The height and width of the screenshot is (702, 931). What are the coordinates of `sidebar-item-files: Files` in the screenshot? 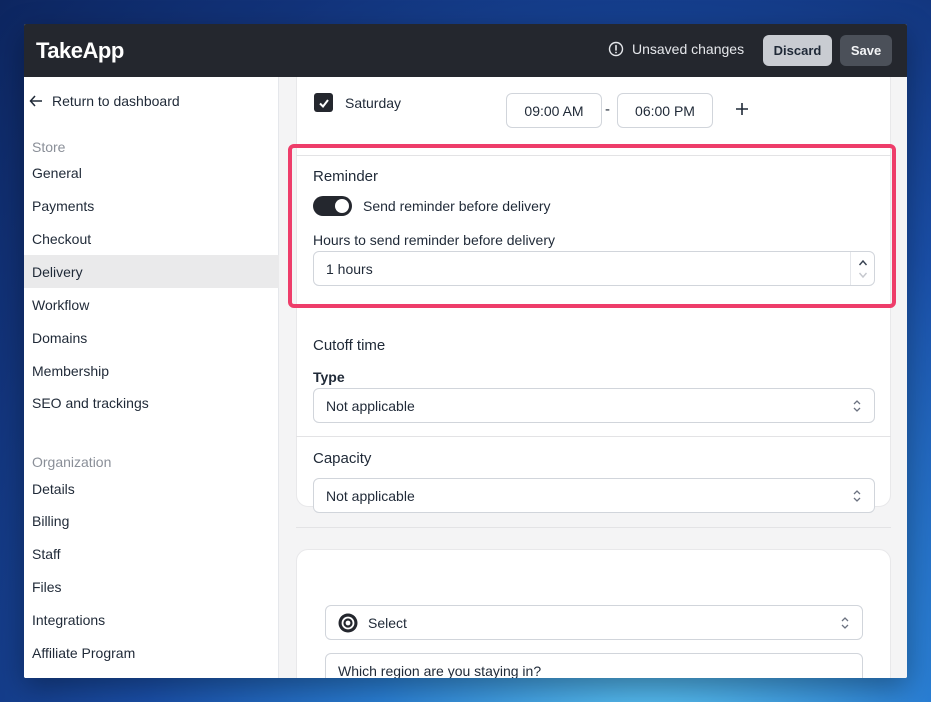 It's located at (151, 586).